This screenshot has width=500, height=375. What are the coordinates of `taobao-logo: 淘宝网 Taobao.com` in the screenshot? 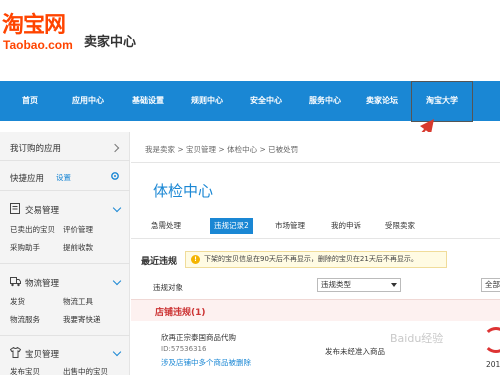 It's located at (41, 37).